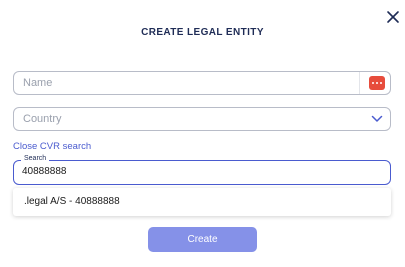 The height and width of the screenshot is (267, 405). What do you see at coordinates (38, 83) in the screenshot?
I see `name-placeholder: Name` at bounding box center [38, 83].